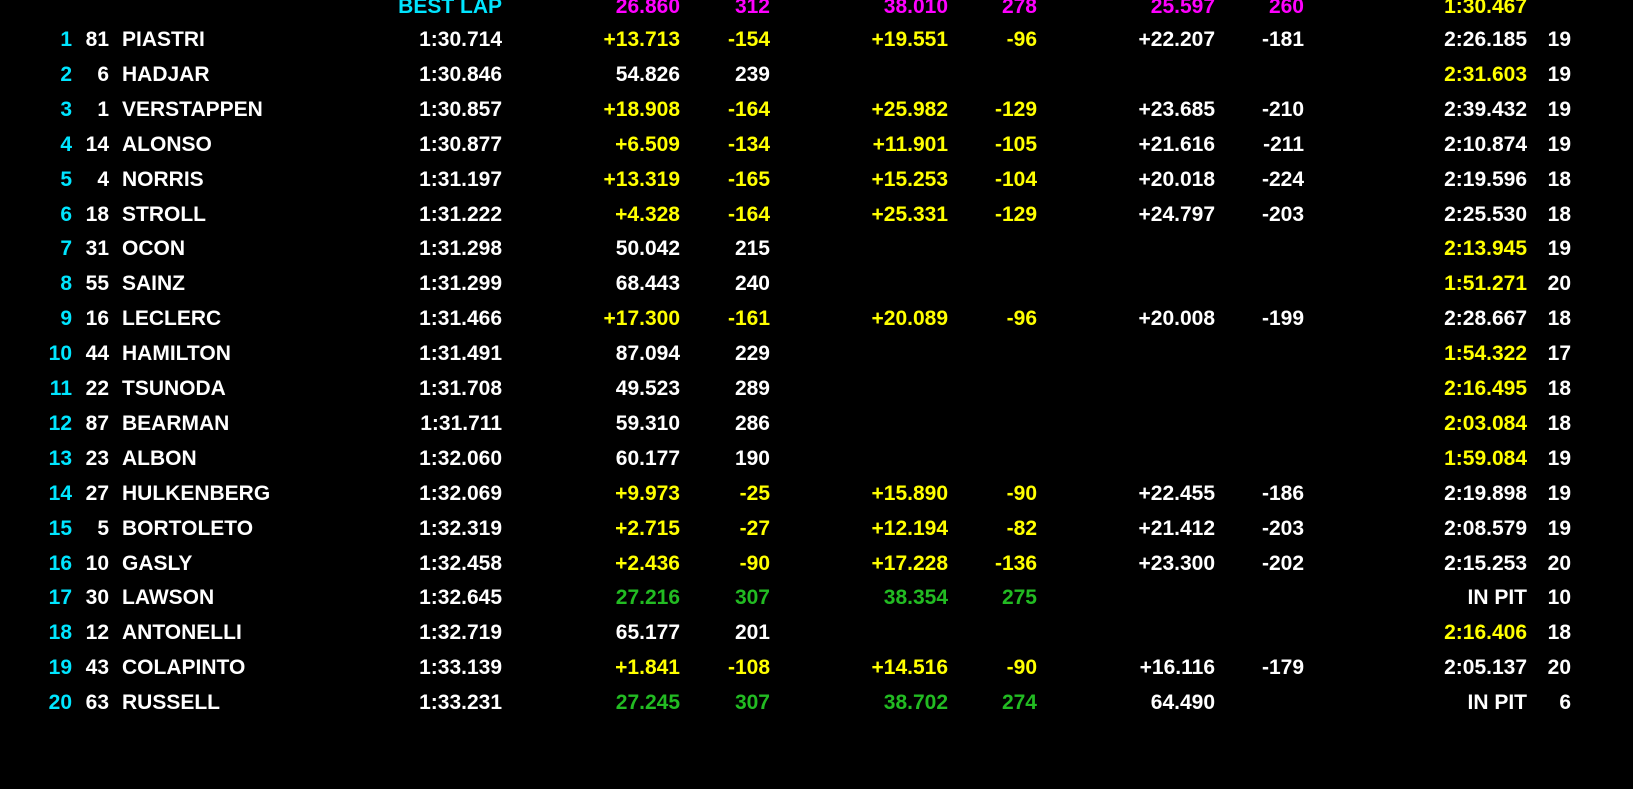  Describe the element at coordinates (103, 528) in the screenshot. I see `car-number: 5` at that location.